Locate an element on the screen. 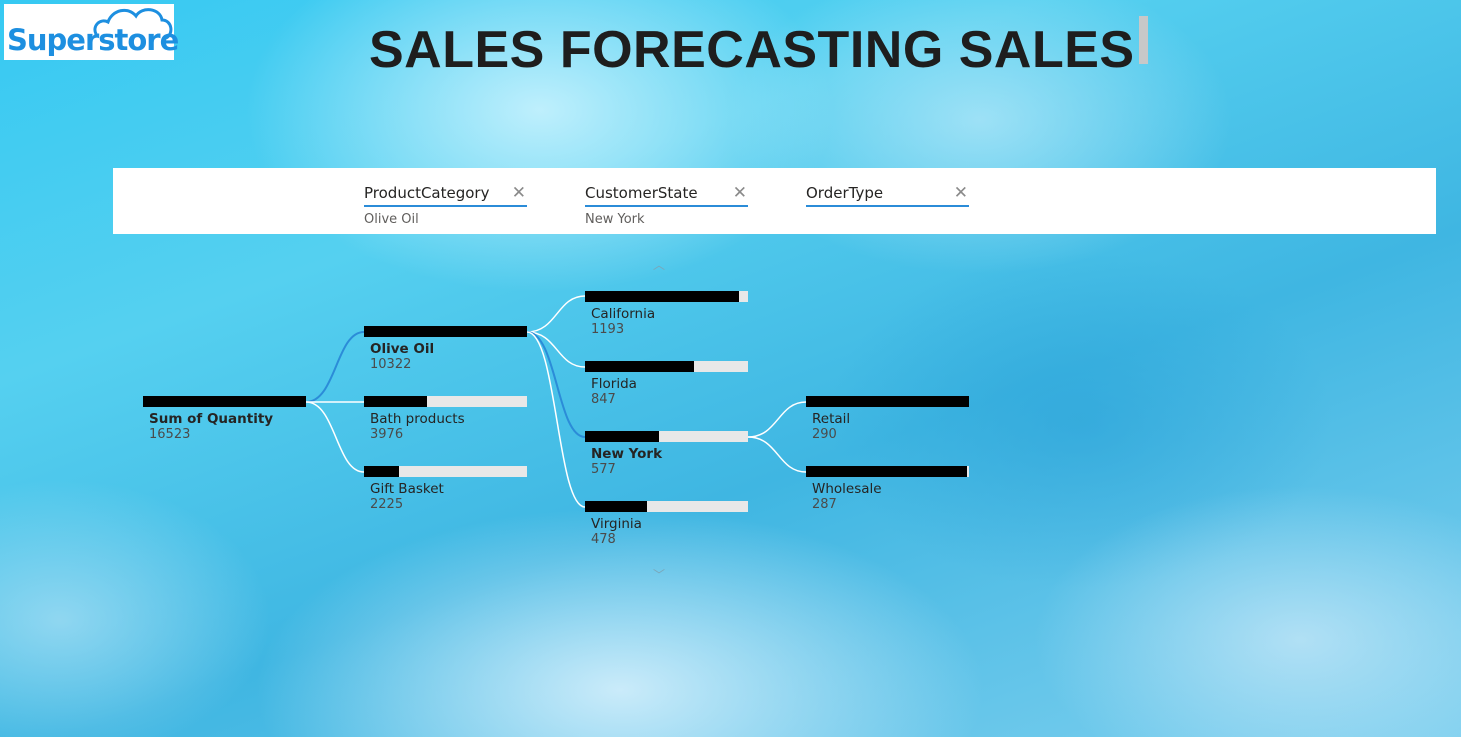 This screenshot has width=1461, height=737. node-value: 287 is located at coordinates (824, 504).